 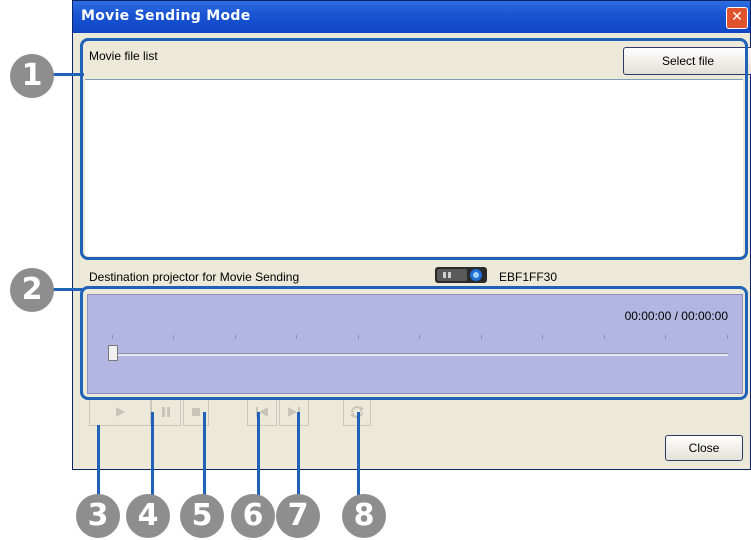 What do you see at coordinates (298, 516) in the screenshot?
I see `callout-7: 7` at bounding box center [298, 516].